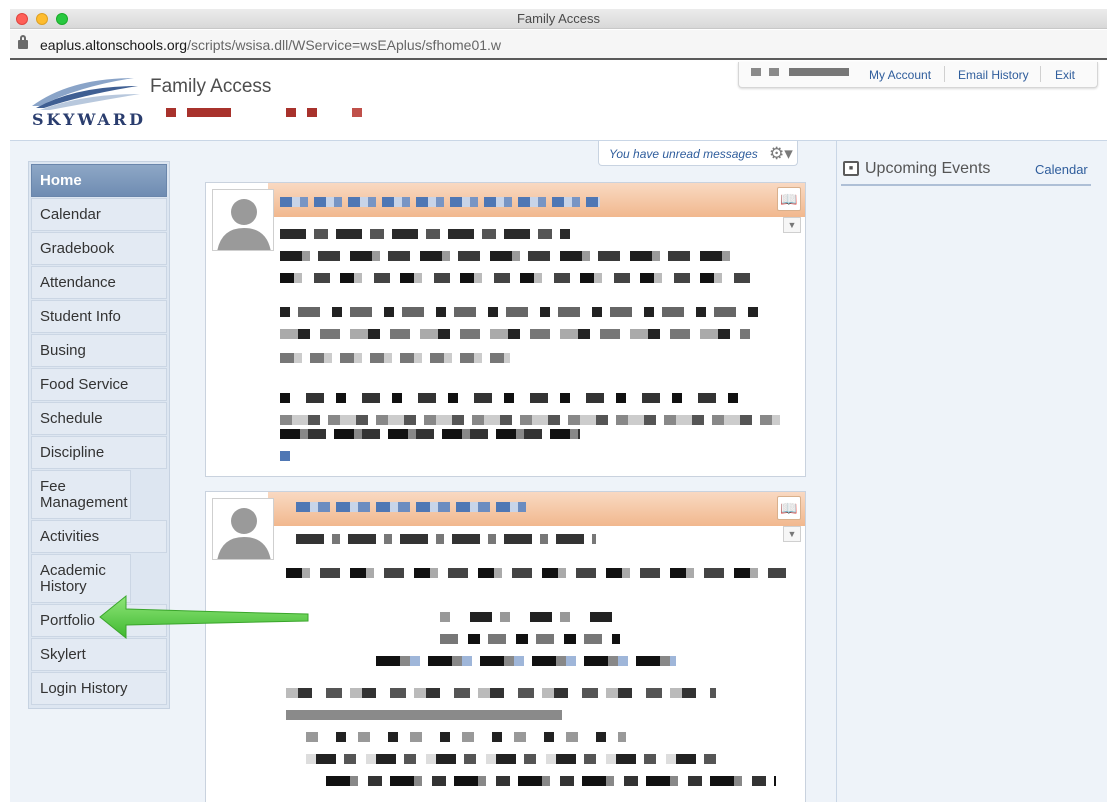  I want to click on sidebar-item-attendance: Attendance, so click(99, 282).